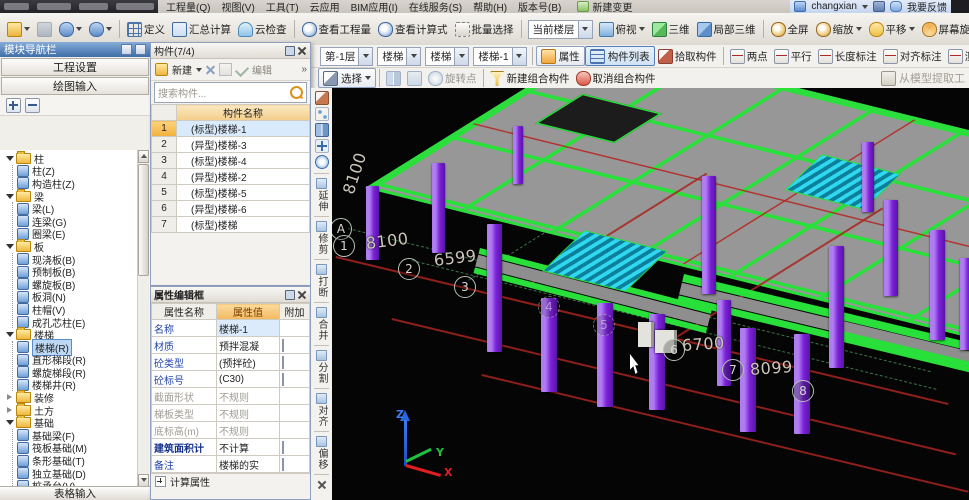 The height and width of the screenshot is (500, 969). What do you see at coordinates (321, 162) in the screenshot?
I see `rotate-icon` at bounding box center [321, 162].